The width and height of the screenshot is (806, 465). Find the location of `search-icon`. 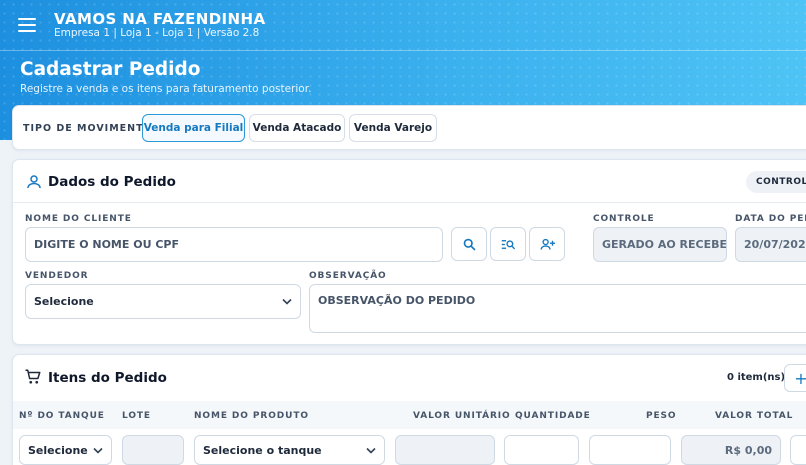

search-icon is located at coordinates (469, 244).